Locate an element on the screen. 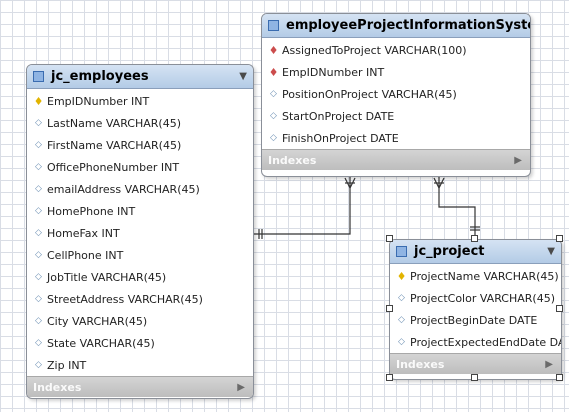 Image resolution: width=569 pixels, height=412 pixels. field-label: City VARCHAR(45) is located at coordinates (97, 321).